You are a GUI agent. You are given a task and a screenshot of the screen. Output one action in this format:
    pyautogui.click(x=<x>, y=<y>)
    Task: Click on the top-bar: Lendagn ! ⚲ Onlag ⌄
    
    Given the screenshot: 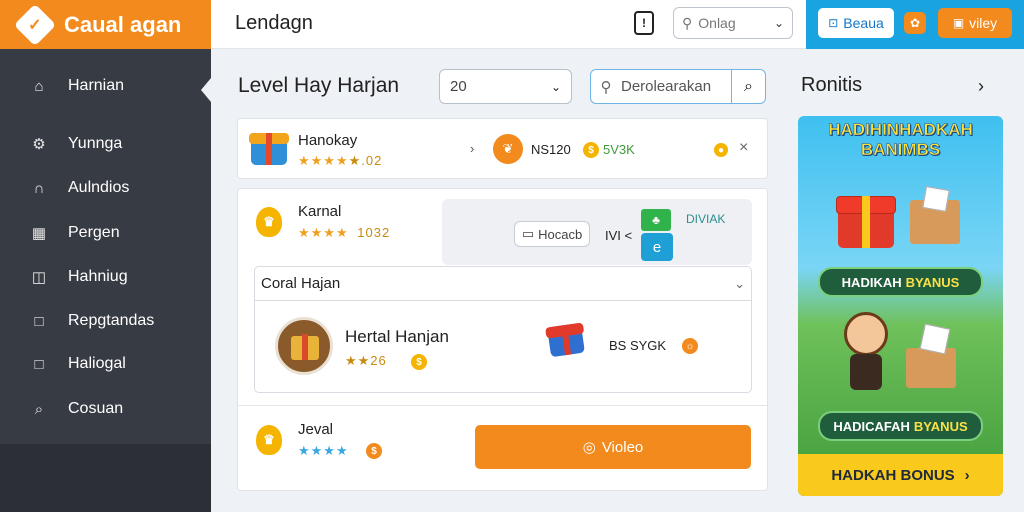 What is the action you would take?
    pyautogui.click(x=508, y=24)
    